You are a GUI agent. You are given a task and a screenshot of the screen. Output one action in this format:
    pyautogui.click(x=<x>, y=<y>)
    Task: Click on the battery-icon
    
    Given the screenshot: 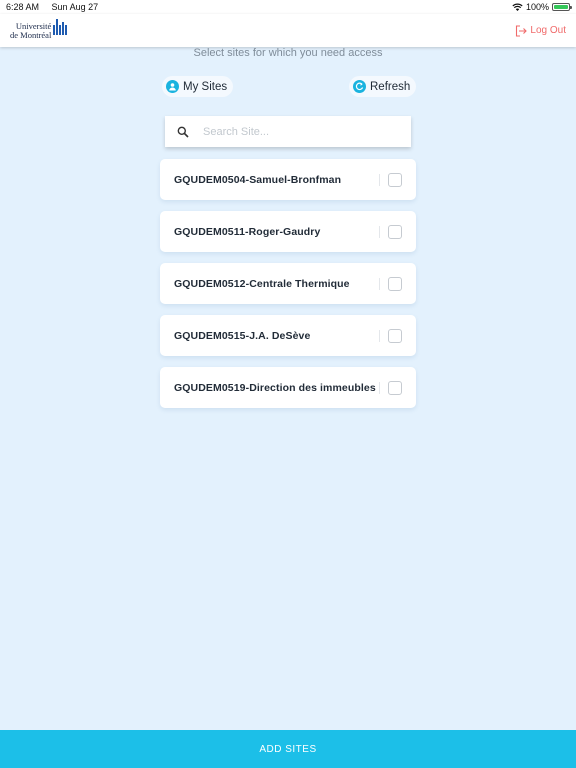 What is the action you would take?
    pyautogui.click(x=562, y=7)
    